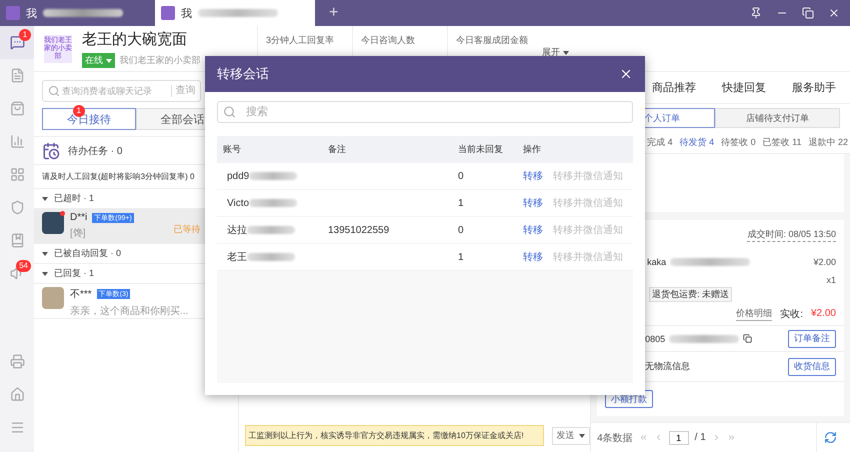 The image size is (850, 452). Describe the element at coordinates (756, 13) in the screenshot. I see `pin-icon` at that location.